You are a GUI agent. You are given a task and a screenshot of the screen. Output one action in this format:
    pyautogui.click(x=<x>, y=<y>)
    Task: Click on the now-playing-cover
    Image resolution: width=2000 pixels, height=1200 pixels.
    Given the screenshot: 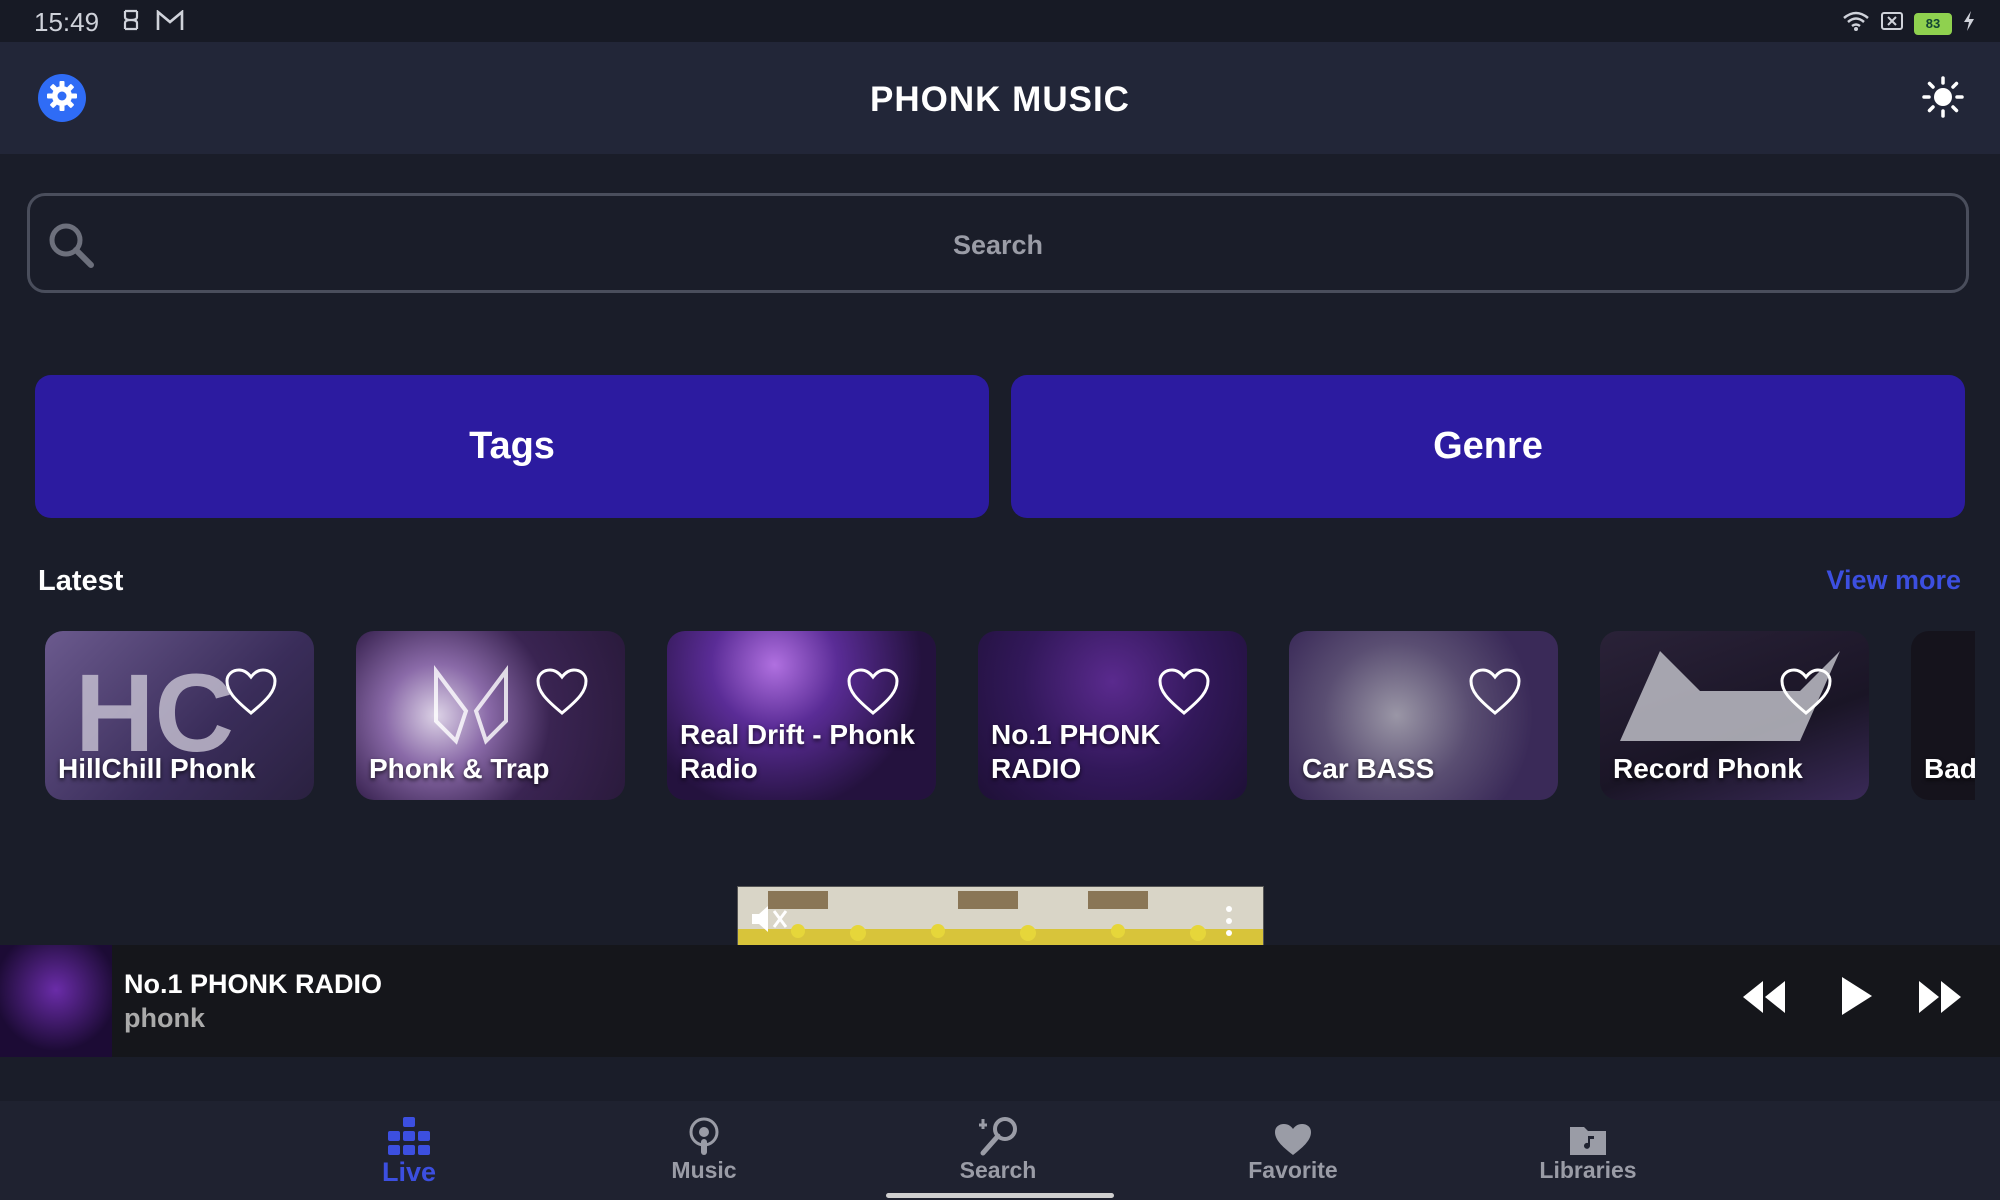 What is the action you would take?
    pyautogui.click(x=56, y=1001)
    